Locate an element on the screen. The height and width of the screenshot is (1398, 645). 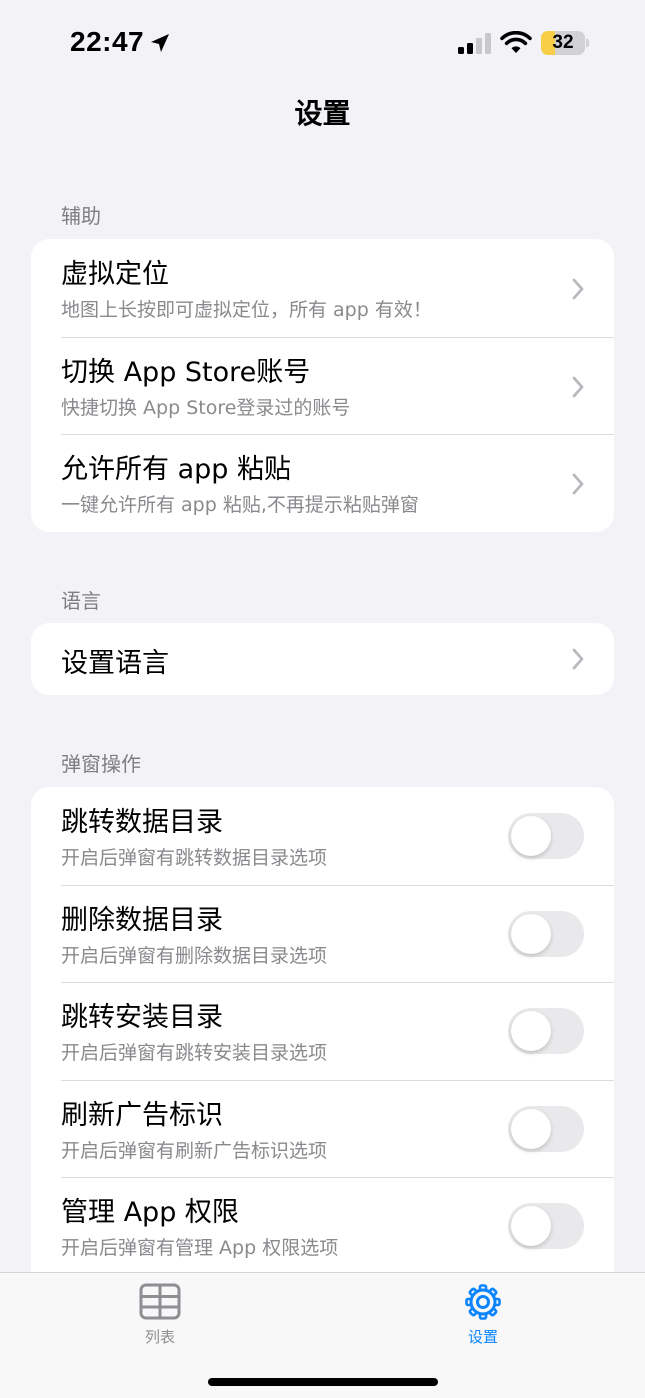
row-title: 跳转数据目录 is located at coordinates (142, 822).